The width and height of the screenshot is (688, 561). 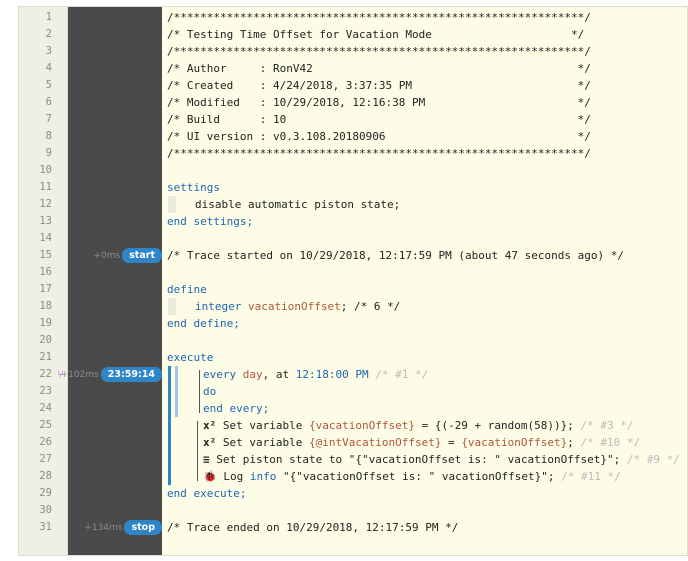 I want to click on variable-token: vacationOffset, so click(x=294, y=306).